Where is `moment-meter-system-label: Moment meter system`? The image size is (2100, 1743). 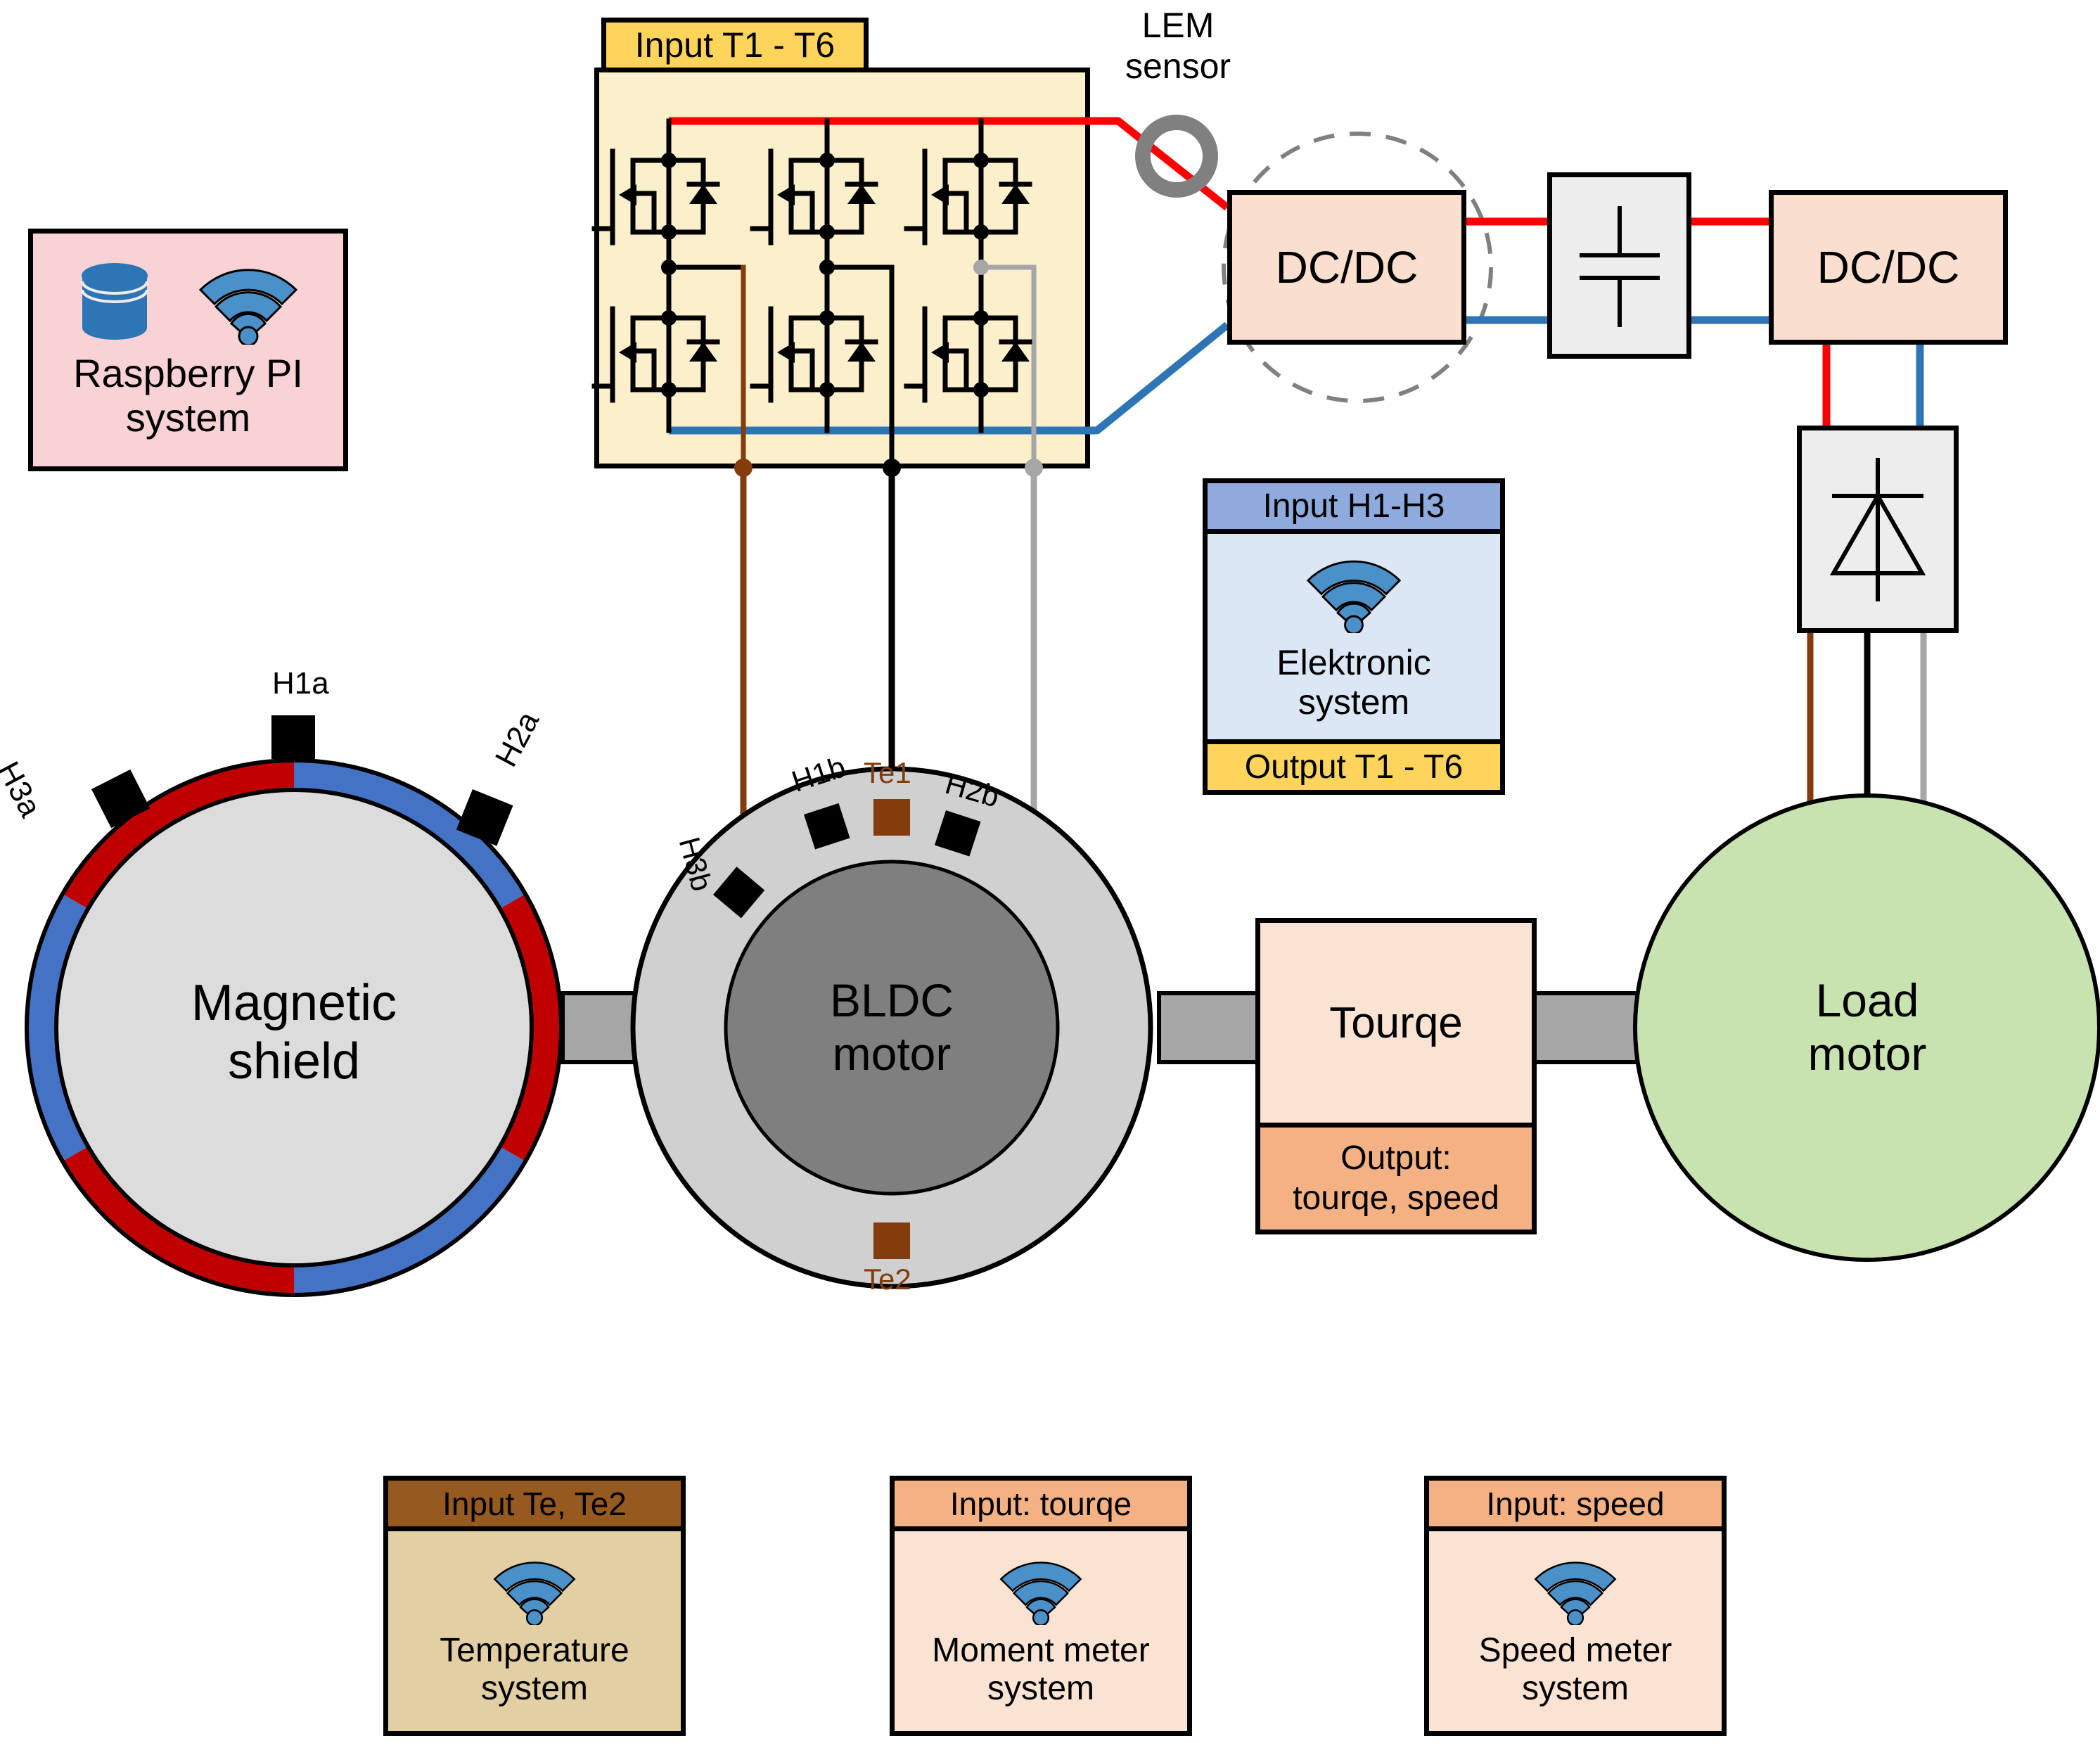 moment-meter-system-label: Moment meter system is located at coordinates (1041, 1669).